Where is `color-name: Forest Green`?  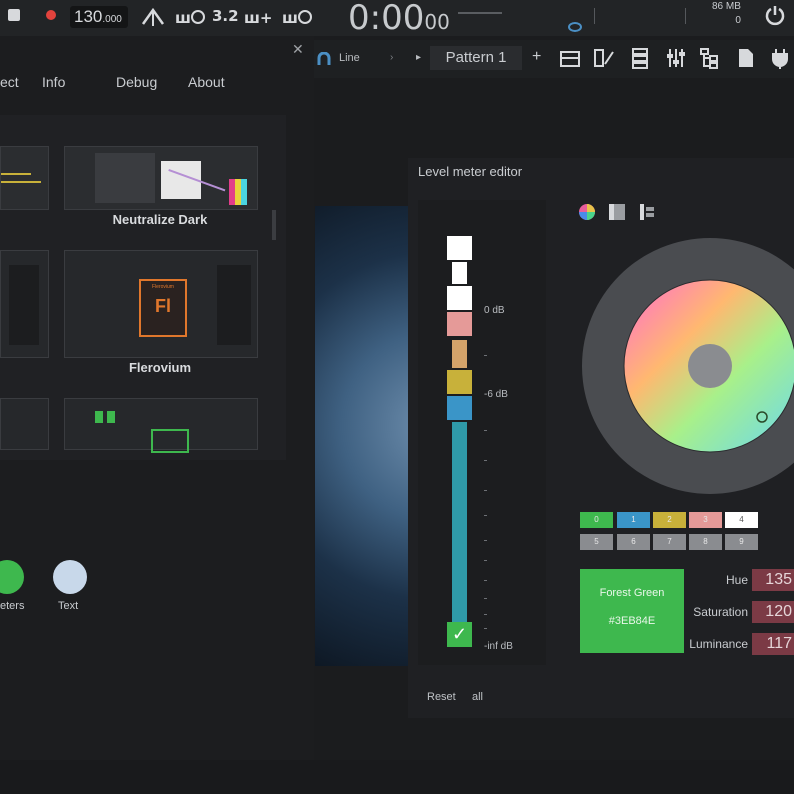
color-name: Forest Green is located at coordinates (632, 593).